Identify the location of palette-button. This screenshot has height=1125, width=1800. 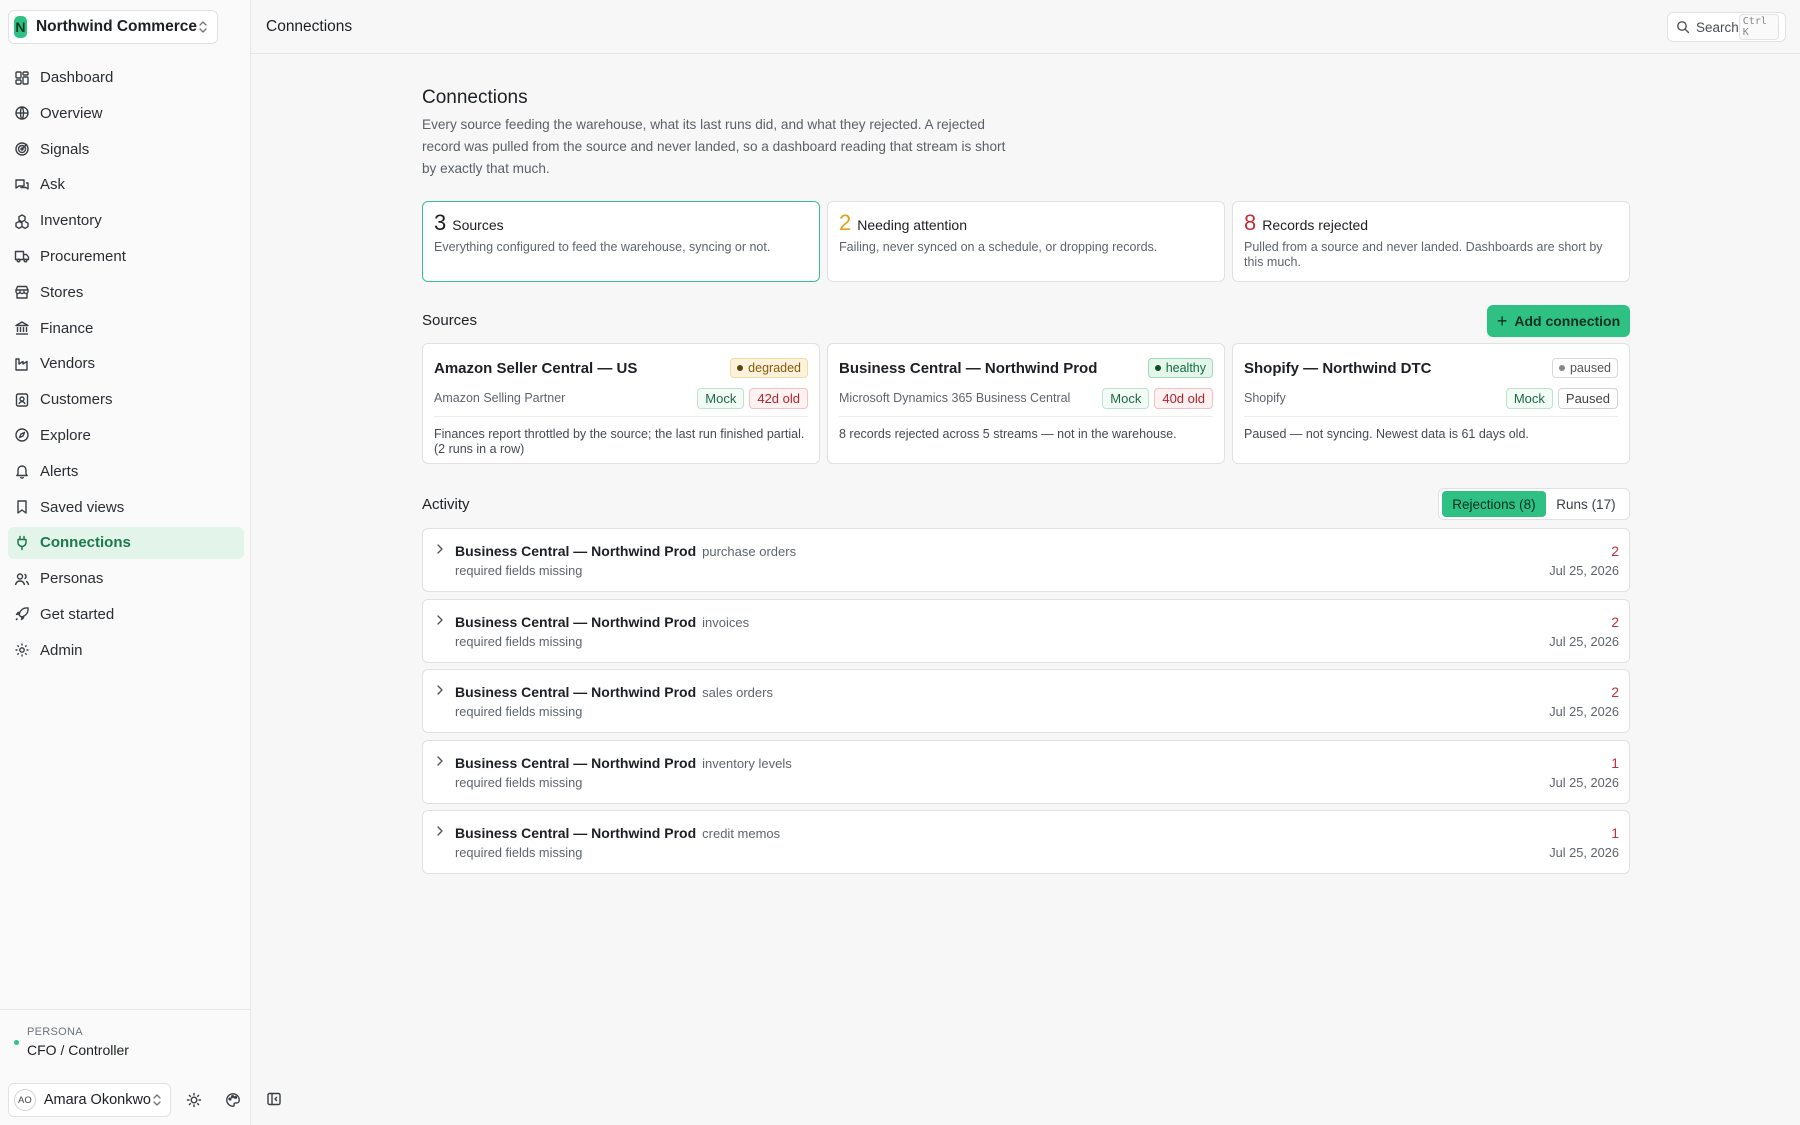
(233, 1100).